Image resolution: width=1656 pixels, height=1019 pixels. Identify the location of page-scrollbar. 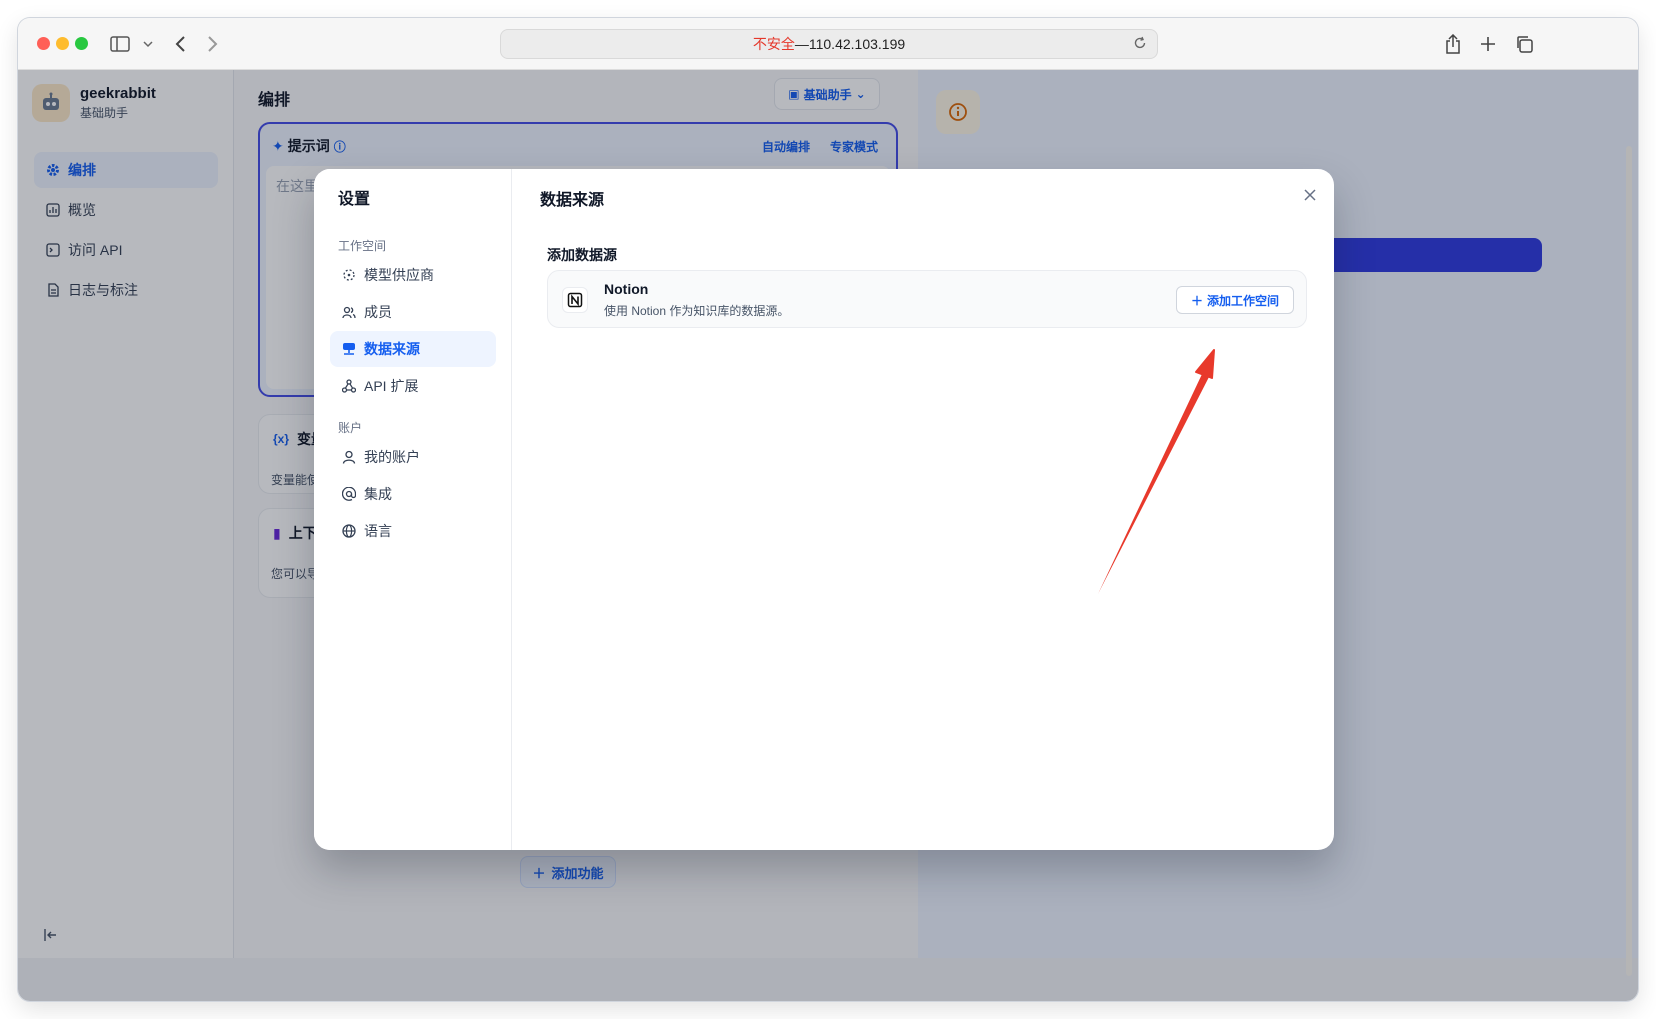
(1629, 533).